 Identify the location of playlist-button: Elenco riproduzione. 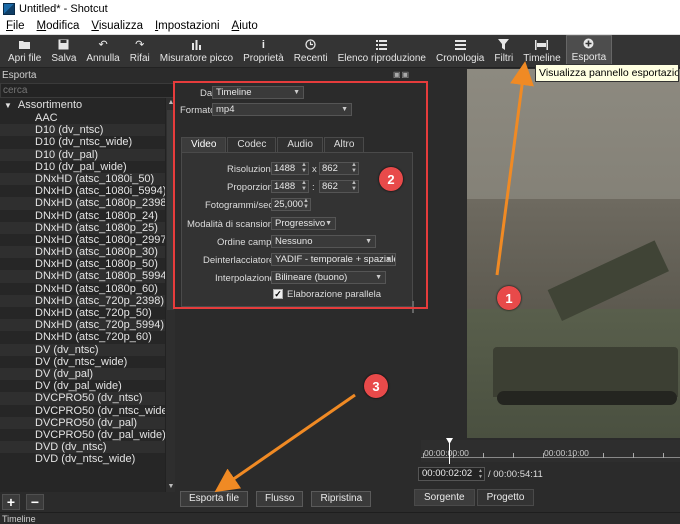
(382, 51).